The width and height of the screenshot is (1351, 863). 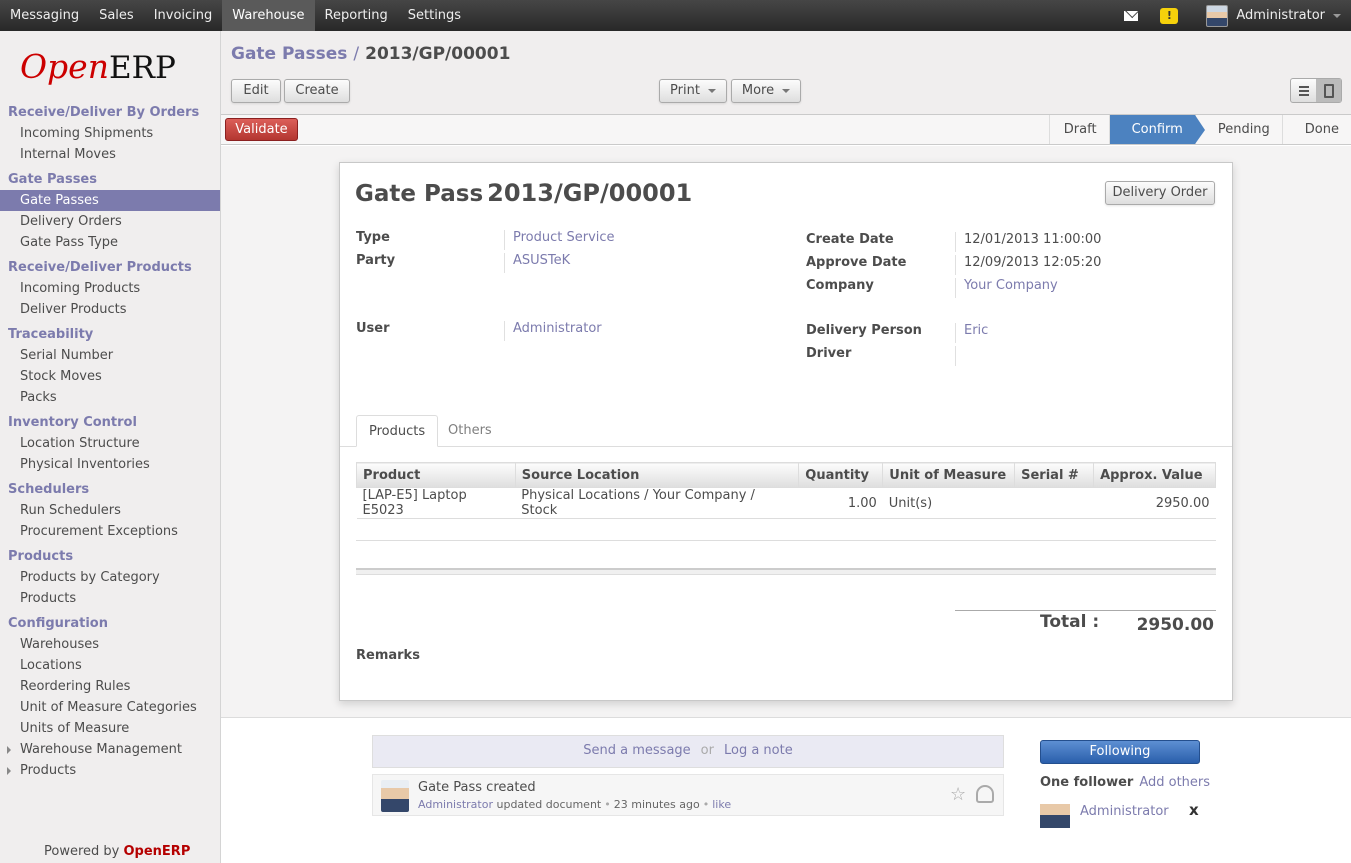 What do you see at coordinates (758, 750) in the screenshot?
I see `log-note-link: Log a note` at bounding box center [758, 750].